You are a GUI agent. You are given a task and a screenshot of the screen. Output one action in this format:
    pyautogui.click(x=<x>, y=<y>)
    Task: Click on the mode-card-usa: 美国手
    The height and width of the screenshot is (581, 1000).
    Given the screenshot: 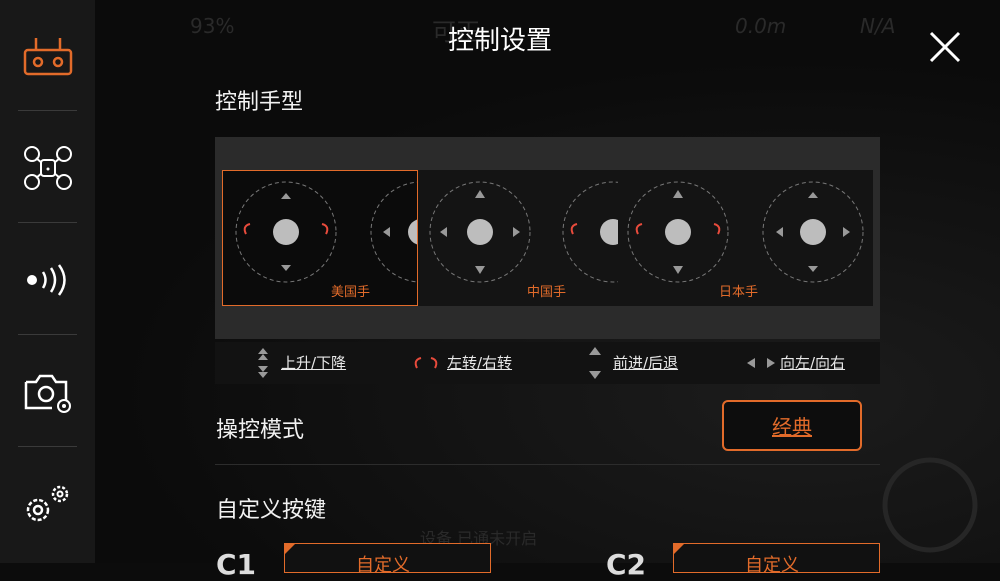 What is the action you would take?
    pyautogui.click(x=320, y=238)
    